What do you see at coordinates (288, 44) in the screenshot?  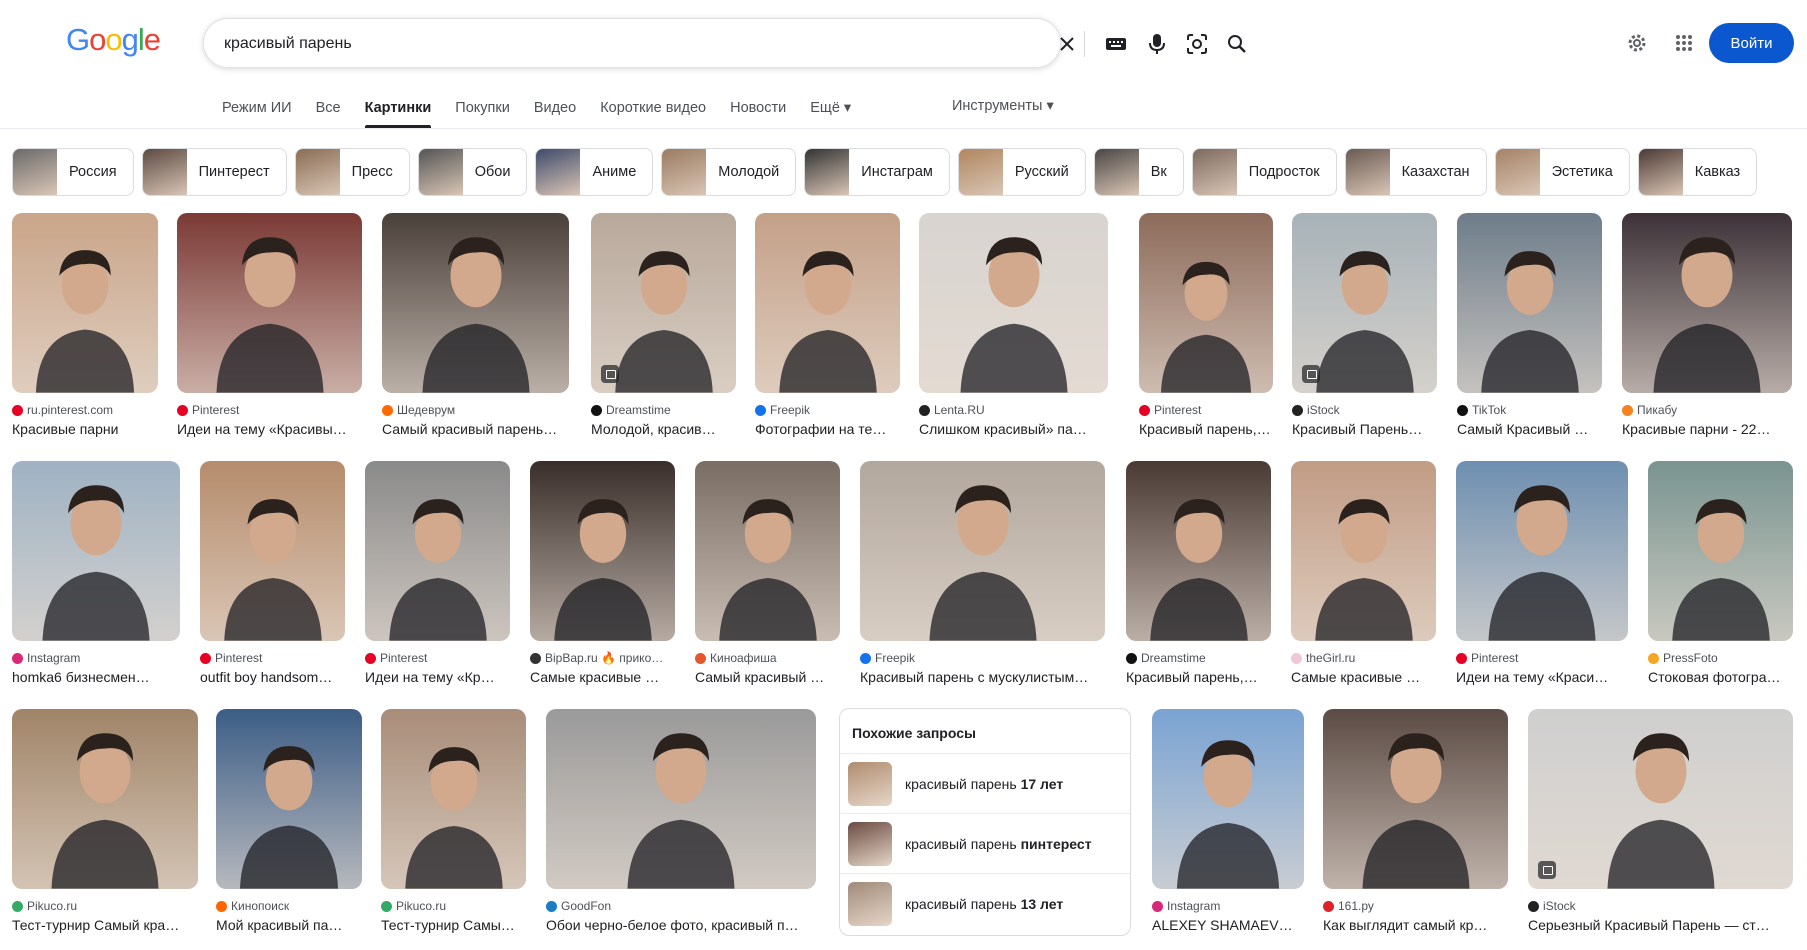 I see `search-input: красивый парень` at bounding box center [288, 44].